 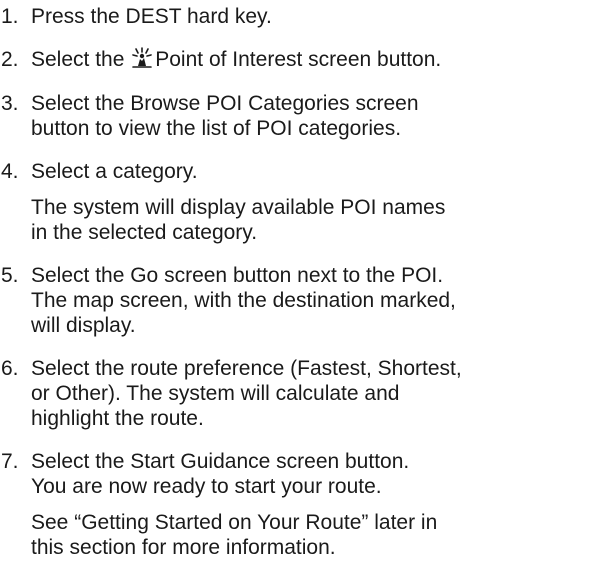 I want to click on step-line: highlight the route., so click(x=117, y=418).